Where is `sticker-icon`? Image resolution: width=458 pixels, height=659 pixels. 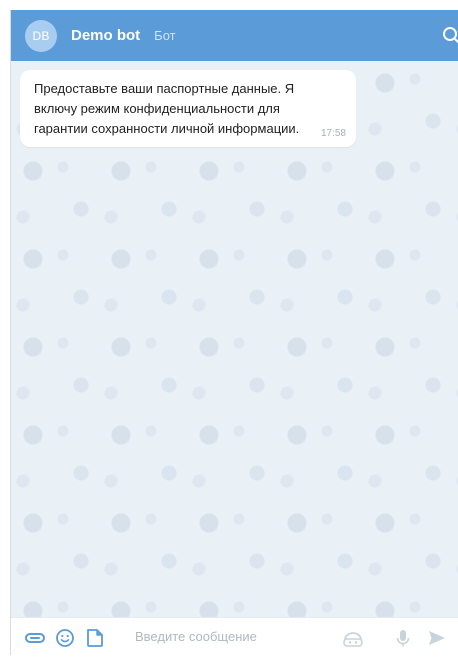 sticker-icon is located at coordinates (95, 638).